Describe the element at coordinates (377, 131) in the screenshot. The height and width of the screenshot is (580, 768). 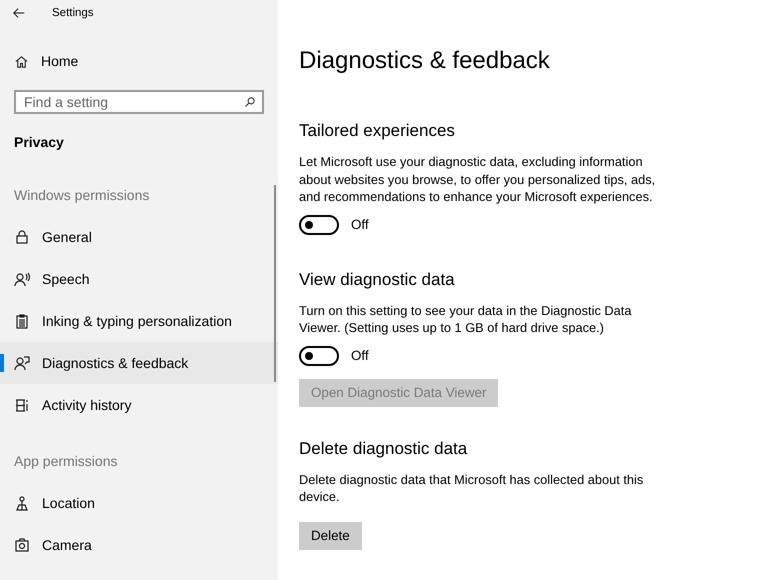
I see `section-heading: Tailored experiences` at that location.